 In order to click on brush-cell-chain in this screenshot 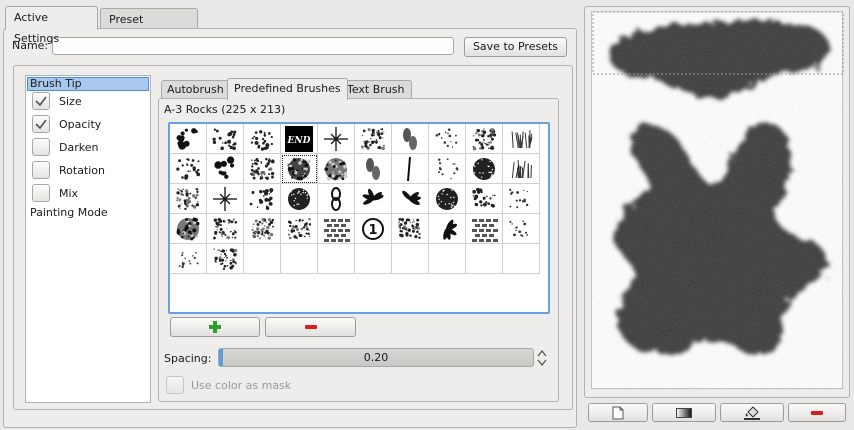, I will do `click(336, 199)`.